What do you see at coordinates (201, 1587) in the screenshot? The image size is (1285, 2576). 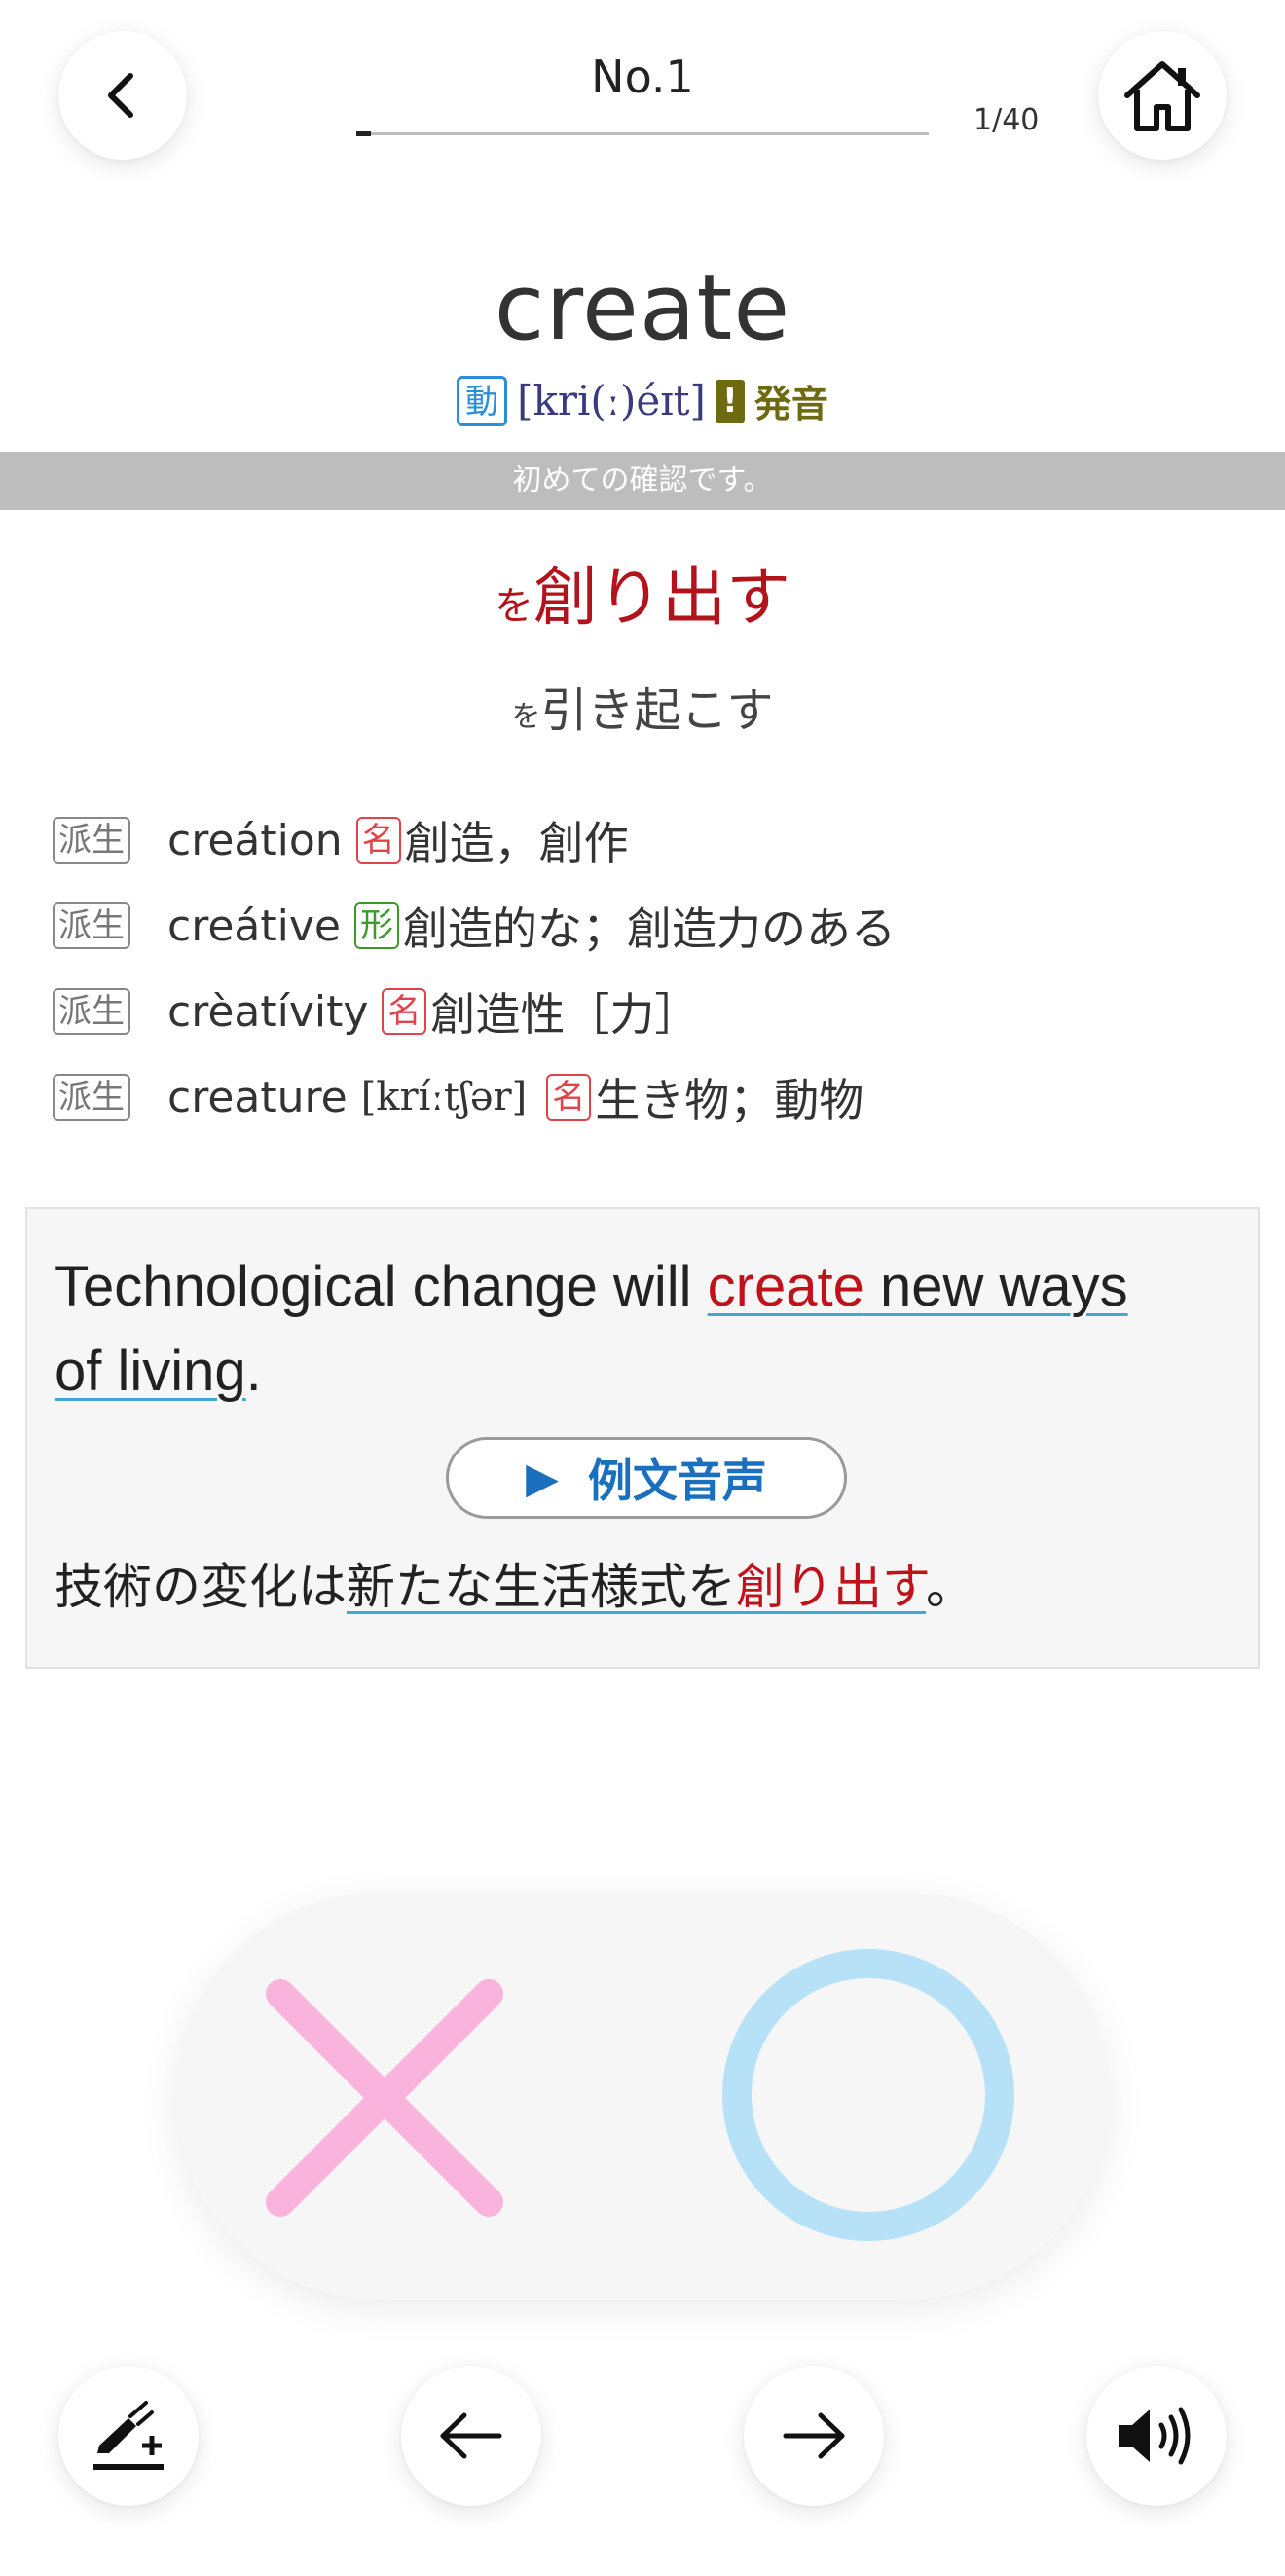 I see `example-ja-part1: 技術の変化は` at bounding box center [201, 1587].